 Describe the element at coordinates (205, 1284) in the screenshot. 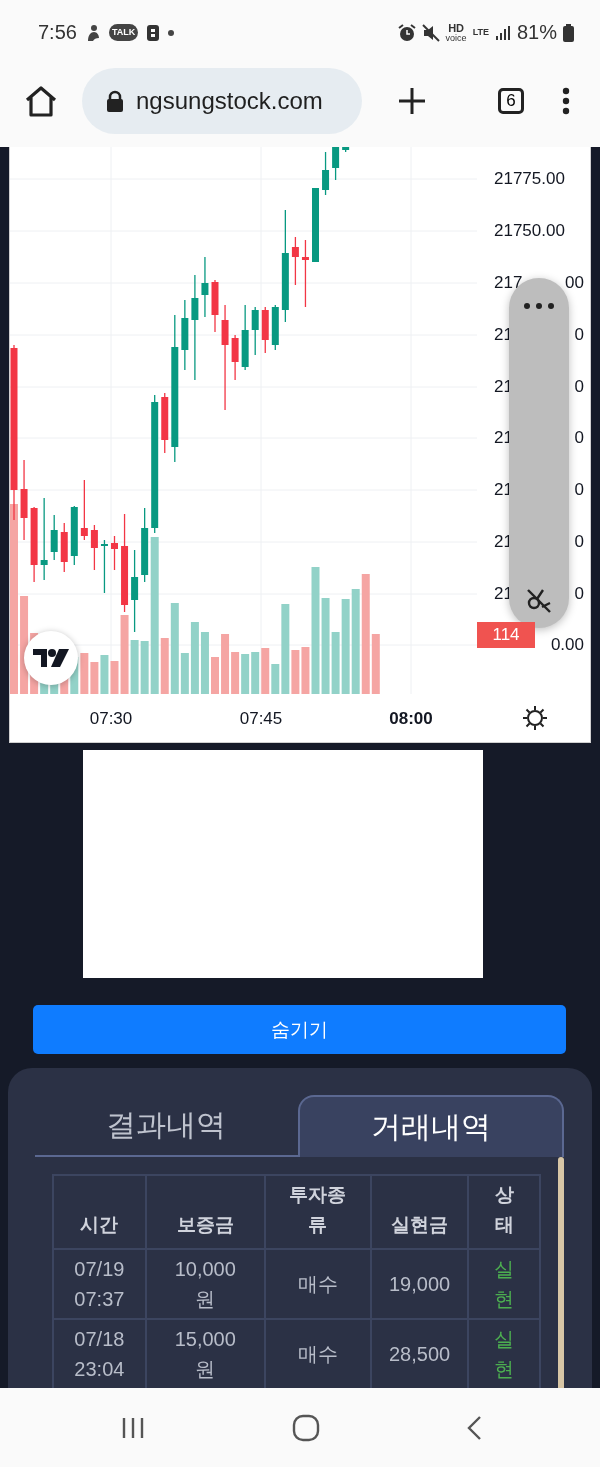

I see `table-cell-text: 10,000원` at that location.